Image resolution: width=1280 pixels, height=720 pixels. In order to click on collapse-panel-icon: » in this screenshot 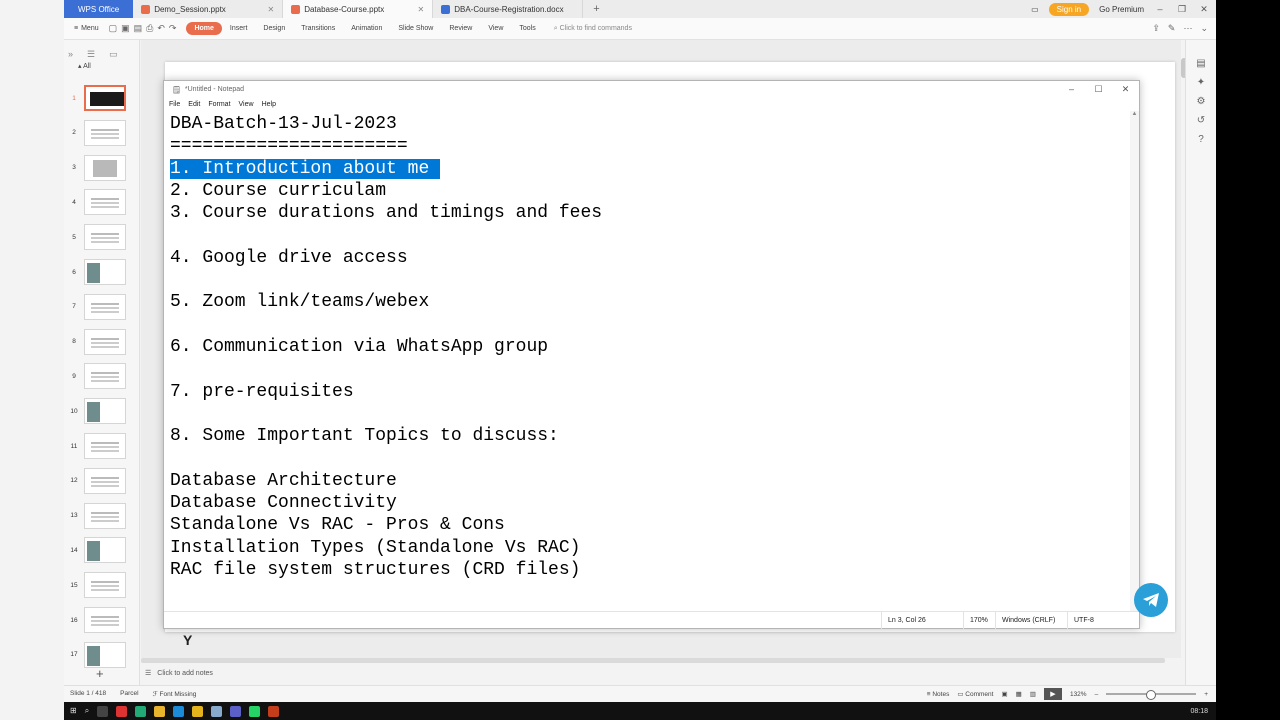, I will do `click(70, 54)`.